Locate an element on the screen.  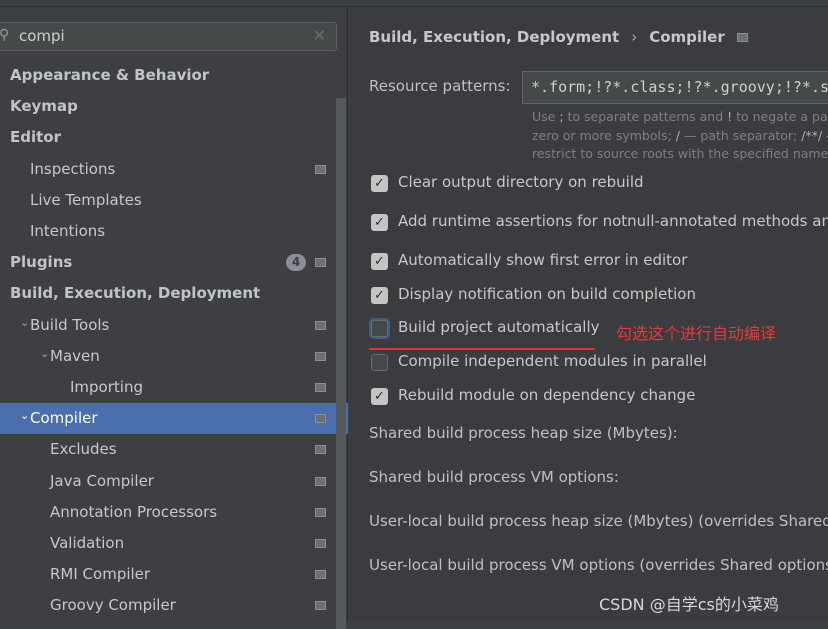
tree-item-plugins: Plugins 4 is located at coordinates (174, 262).